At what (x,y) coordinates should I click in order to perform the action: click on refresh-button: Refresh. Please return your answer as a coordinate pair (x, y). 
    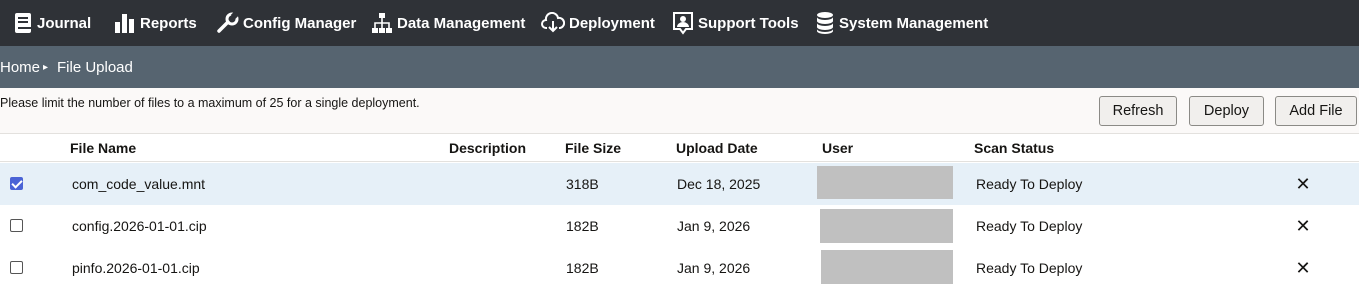
    Looking at the image, I should click on (1138, 111).